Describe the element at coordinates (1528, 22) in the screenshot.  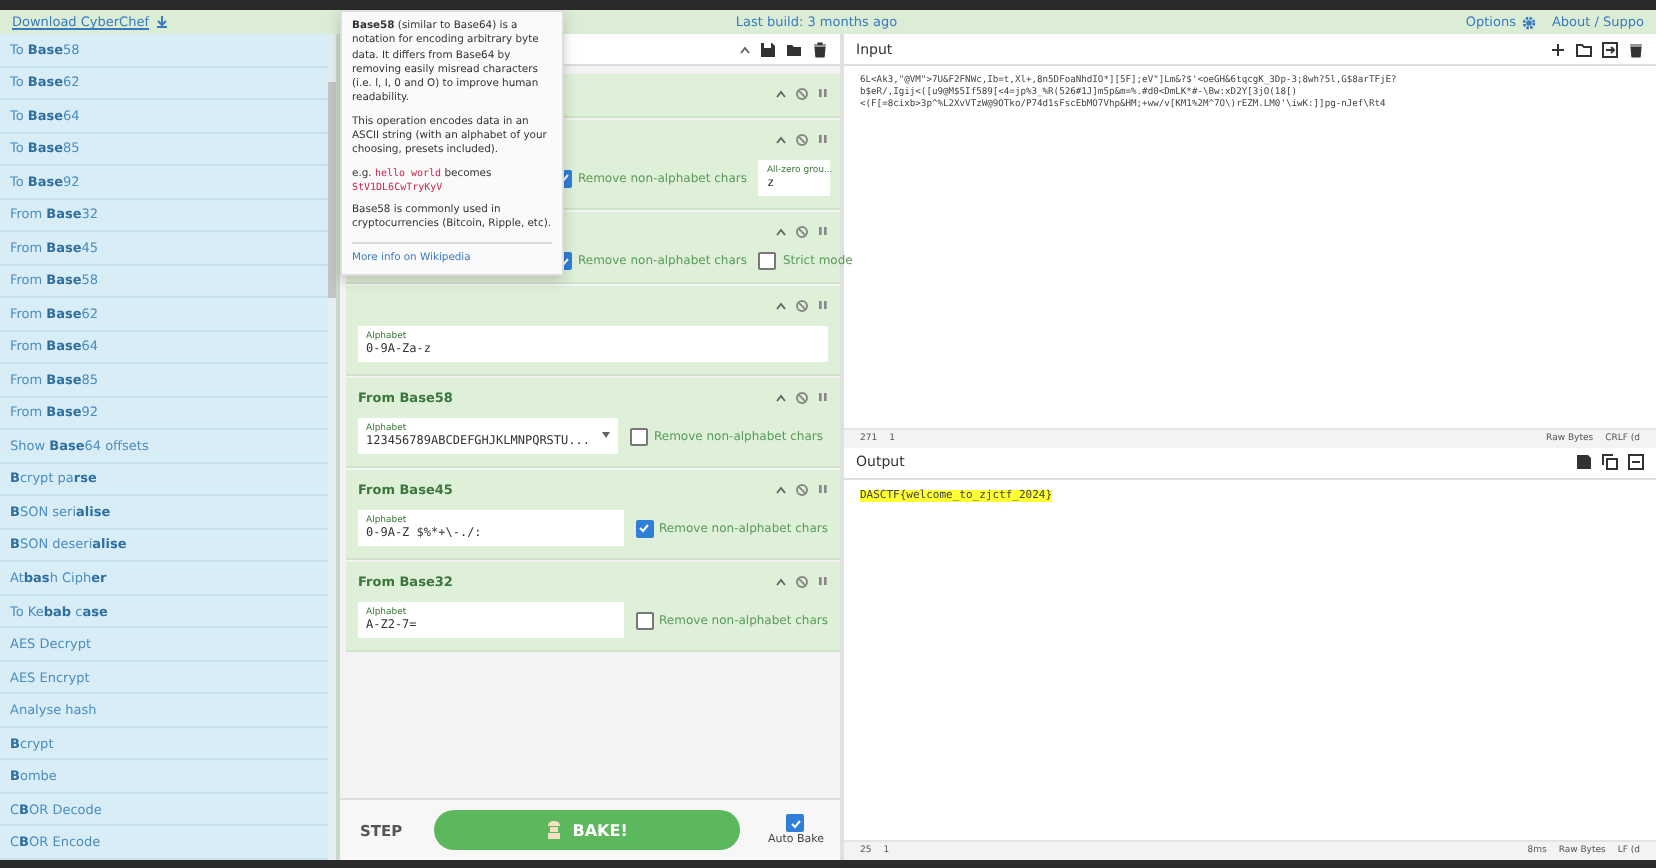
I see `gear-icon` at that location.